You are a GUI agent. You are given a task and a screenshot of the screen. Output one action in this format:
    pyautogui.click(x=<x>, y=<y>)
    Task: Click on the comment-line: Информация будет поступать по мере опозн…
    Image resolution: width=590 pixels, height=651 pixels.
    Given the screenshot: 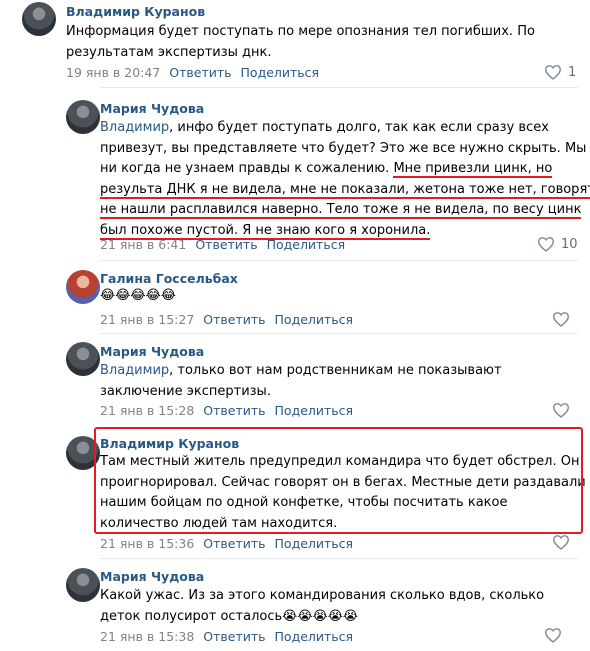 What is the action you would take?
    pyautogui.click(x=300, y=31)
    